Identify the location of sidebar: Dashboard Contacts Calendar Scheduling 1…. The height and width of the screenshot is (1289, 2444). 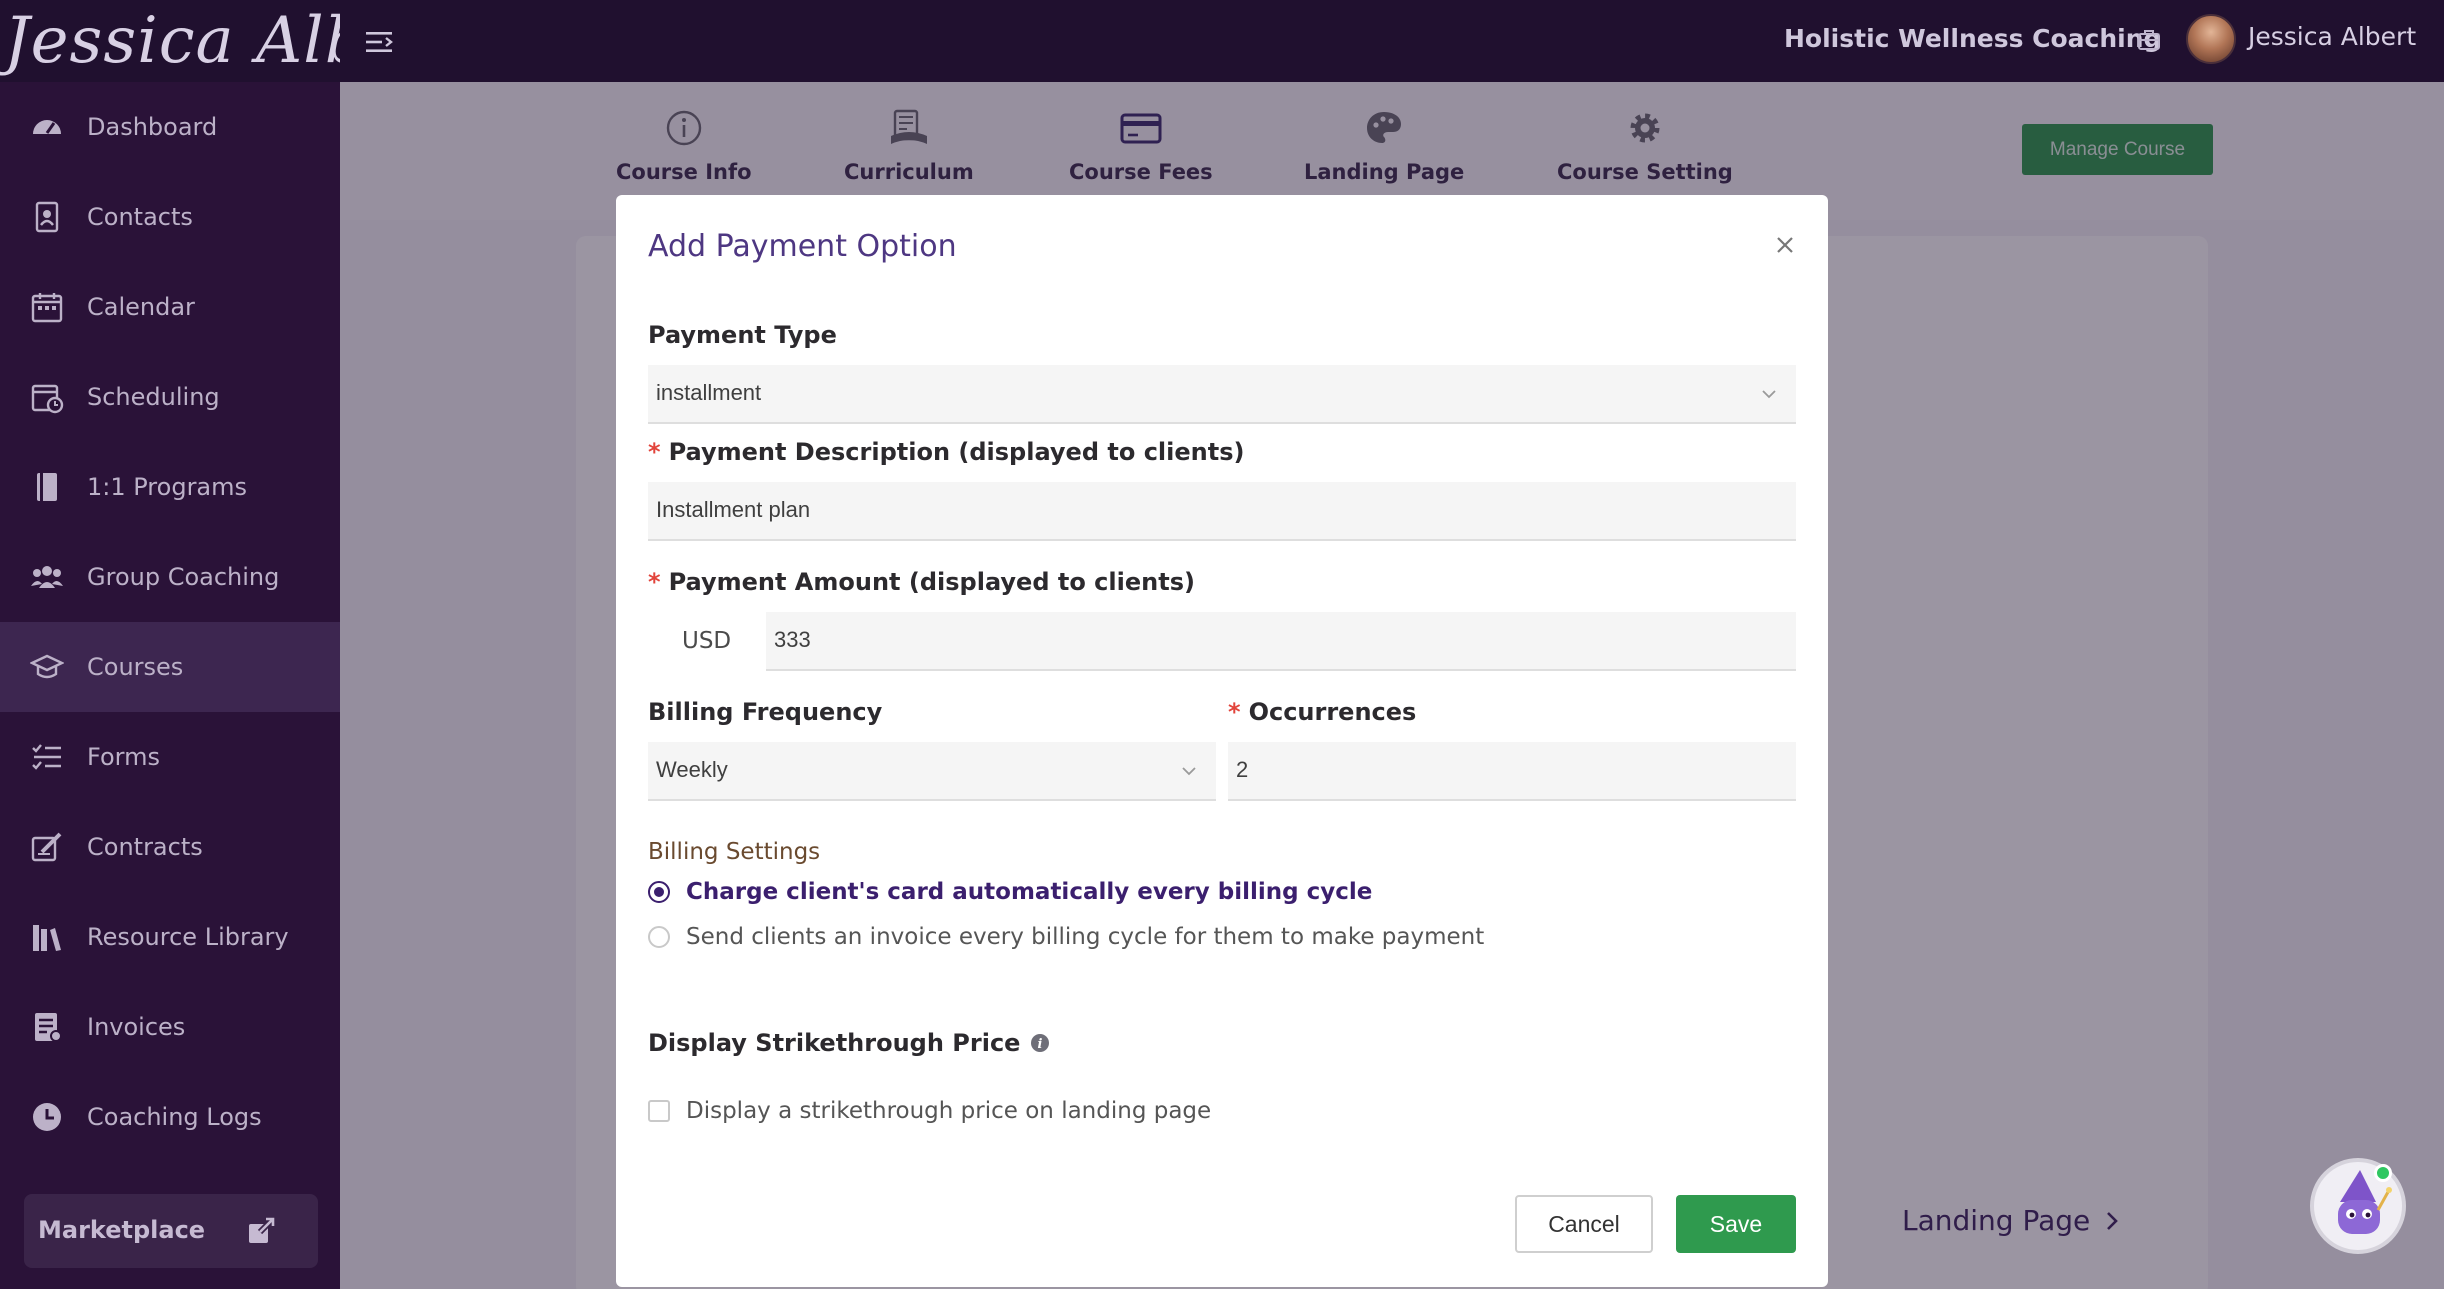
(170, 685).